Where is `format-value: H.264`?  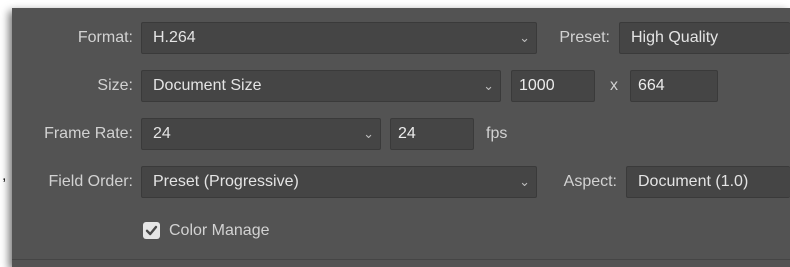
format-value: H.264 is located at coordinates (174, 37).